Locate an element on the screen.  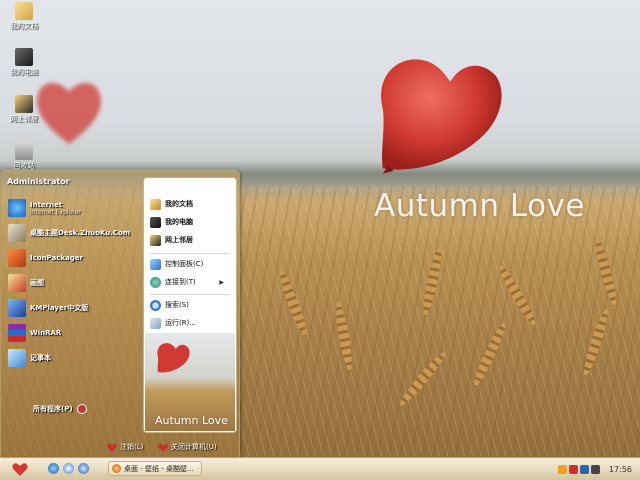
start-place-label: 我的电脑 is located at coordinates (179, 222).